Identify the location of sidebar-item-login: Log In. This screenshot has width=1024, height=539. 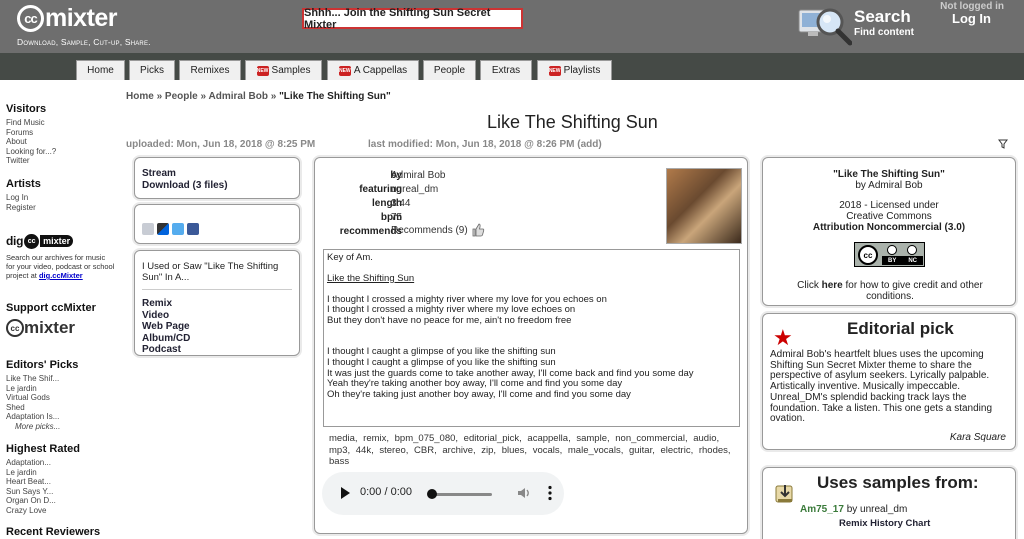
(61, 198).